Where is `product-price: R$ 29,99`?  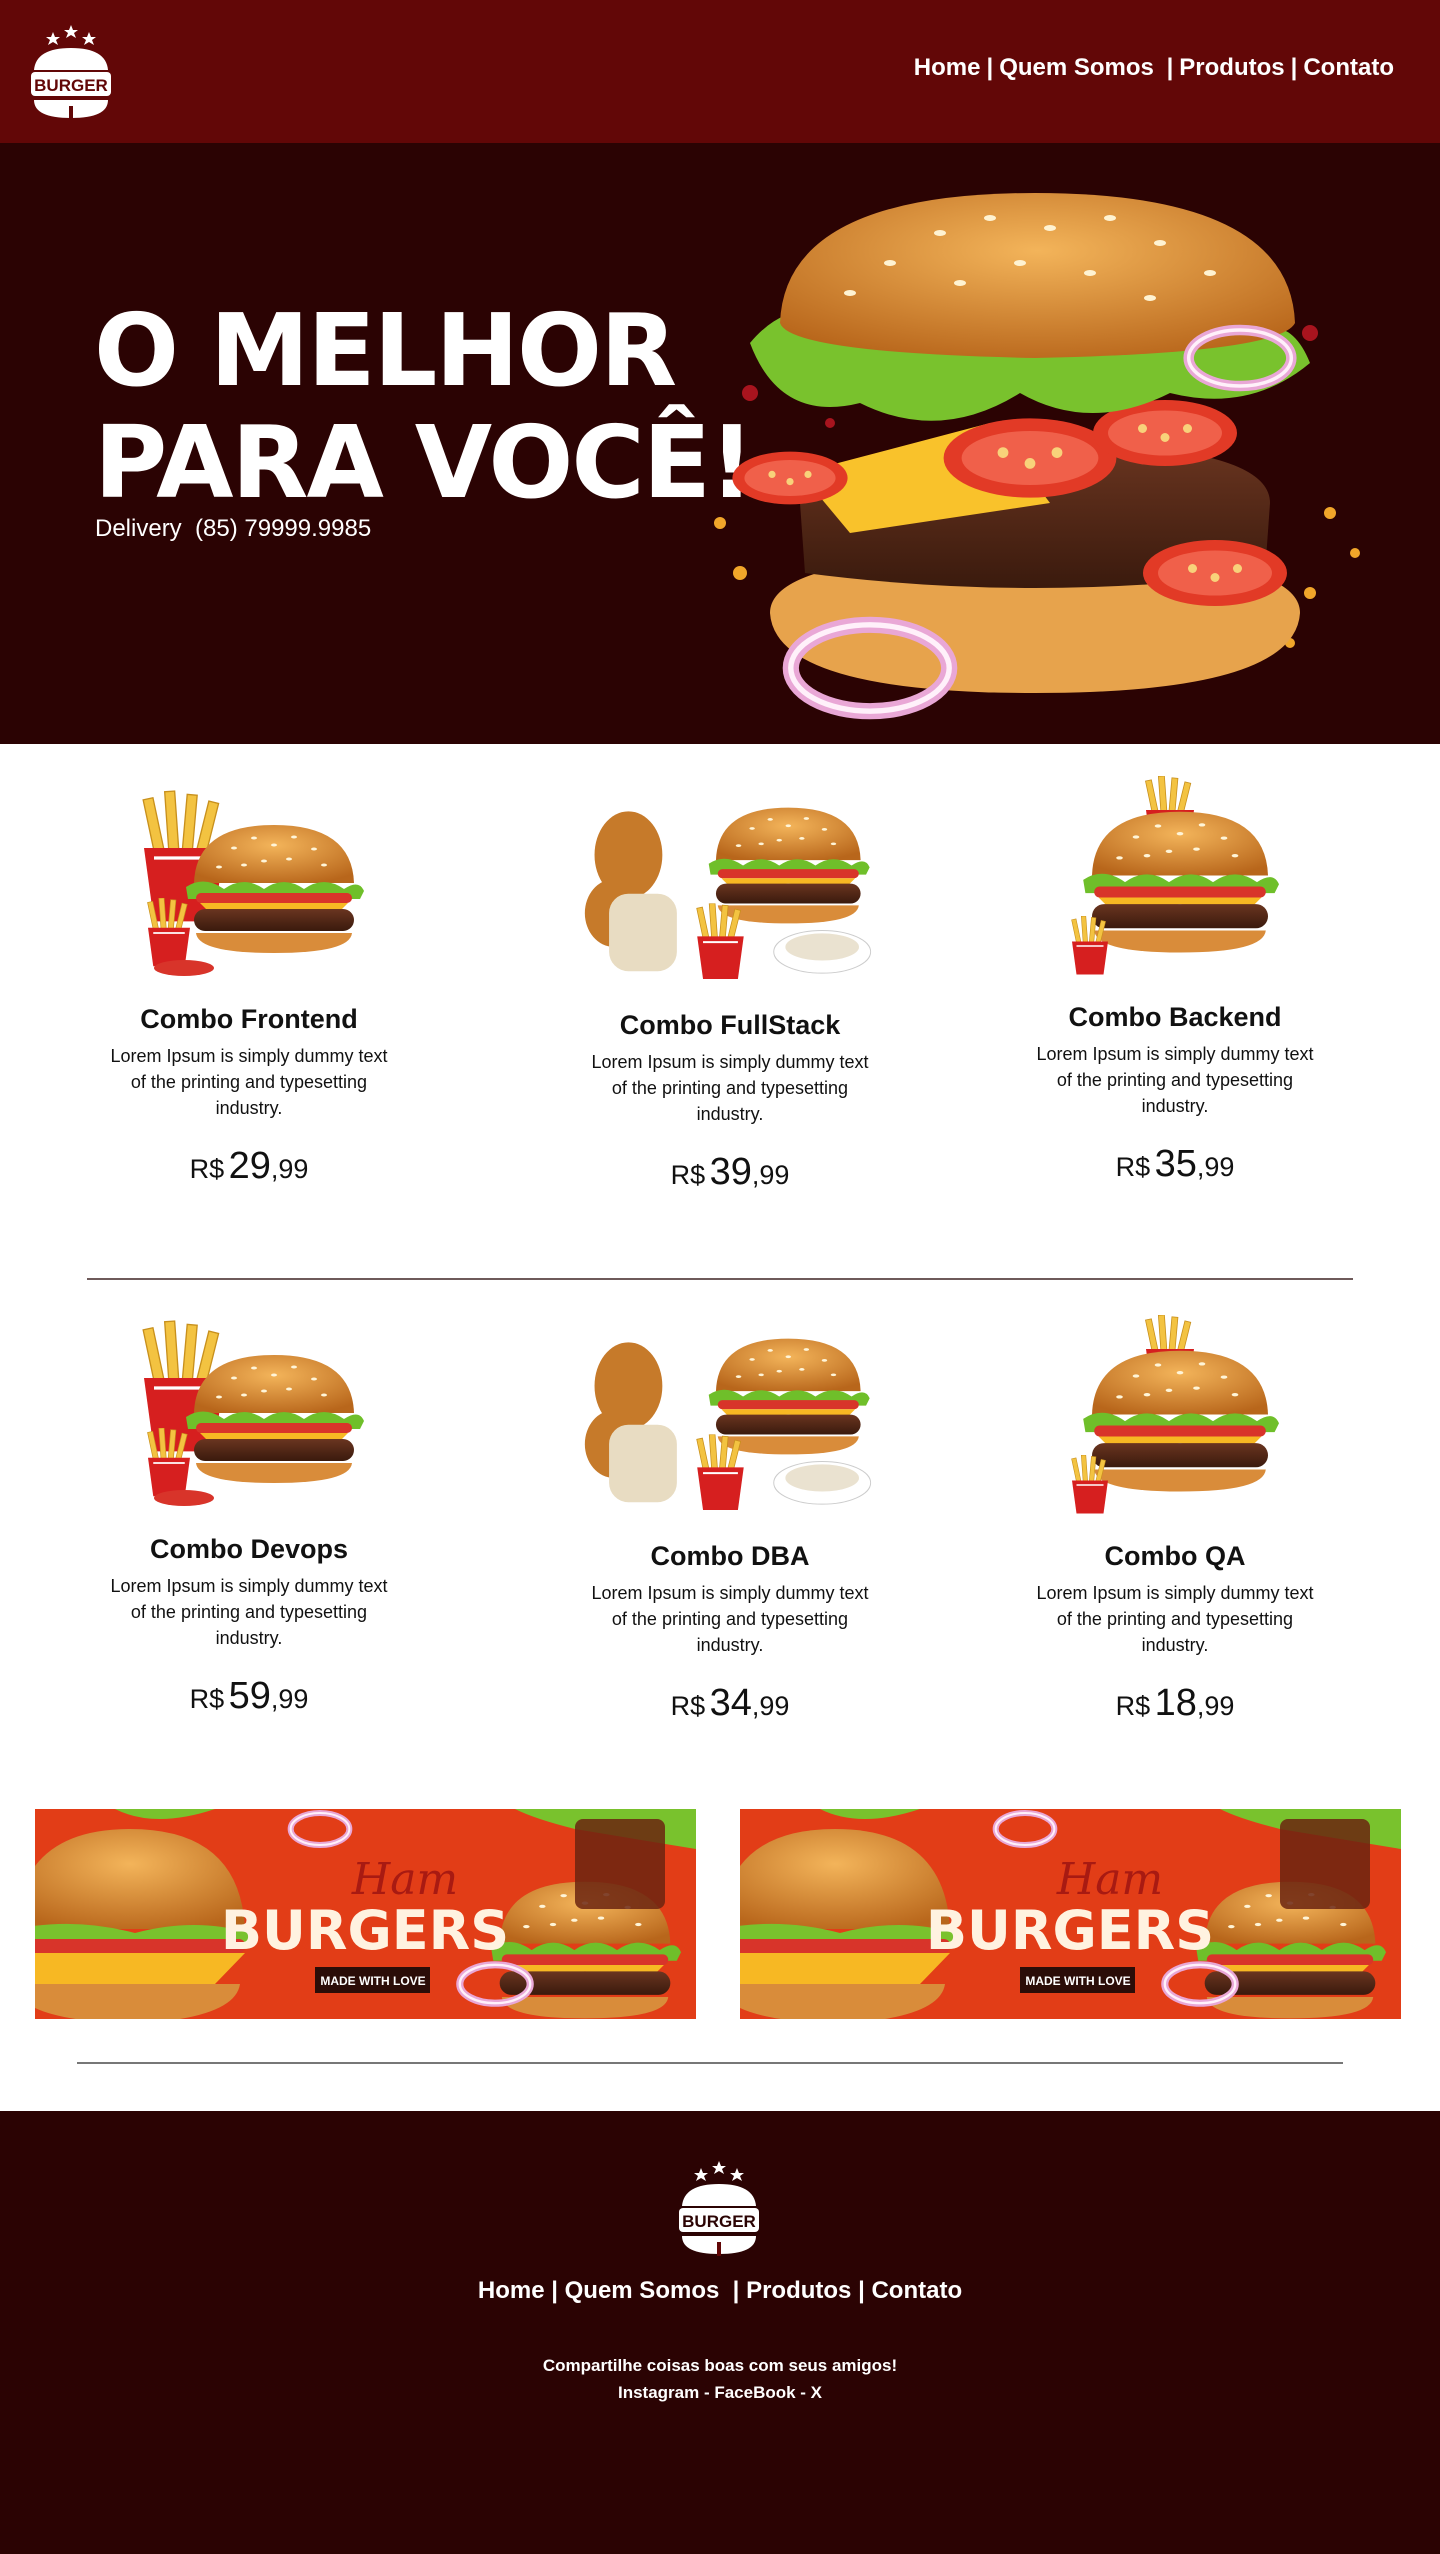 product-price: R$ 29,99 is located at coordinates (249, 1166).